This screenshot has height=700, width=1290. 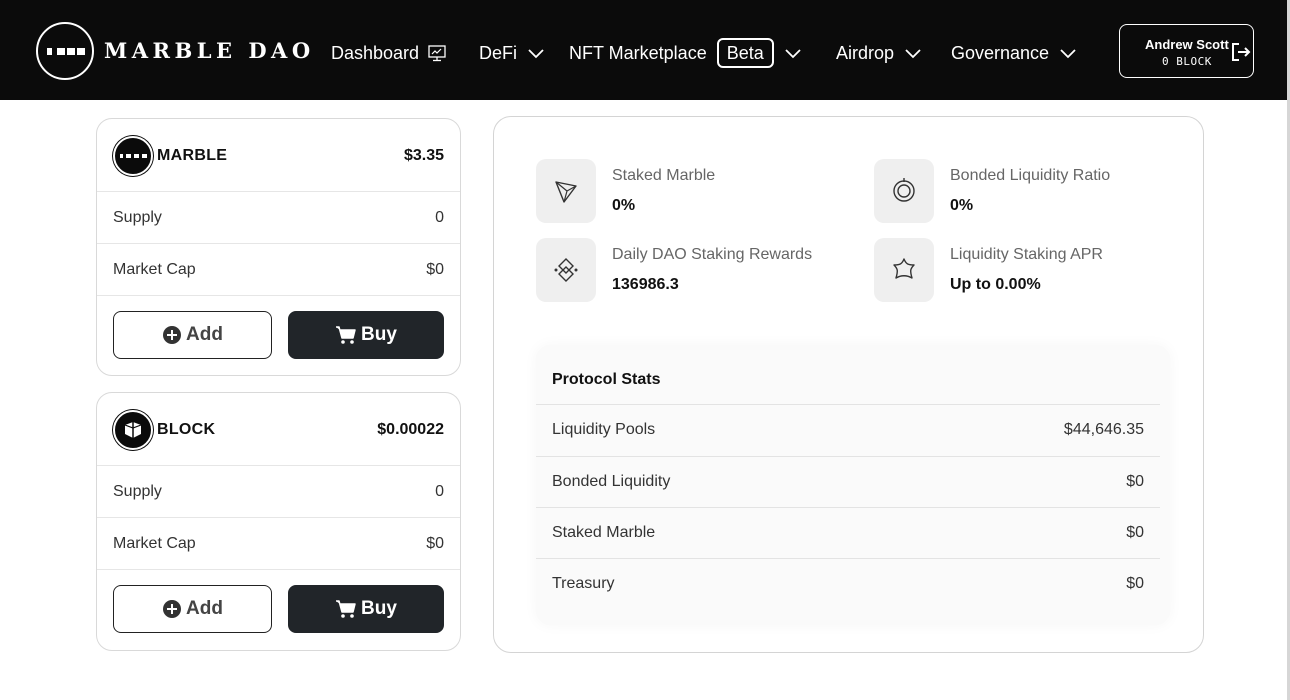 What do you see at coordinates (1187, 44) in the screenshot?
I see `user-name: Andrew Scott` at bounding box center [1187, 44].